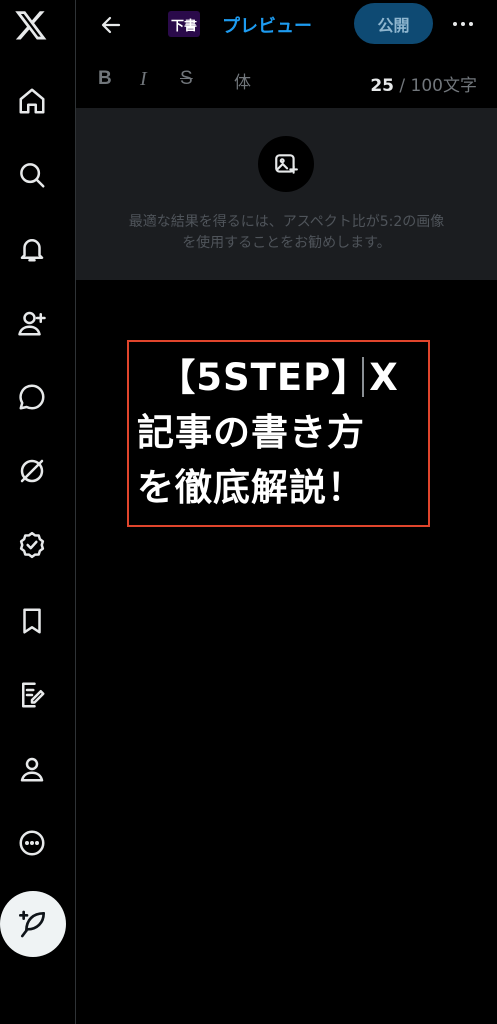 The height and width of the screenshot is (1024, 497). What do you see at coordinates (251, 487) in the screenshot?
I see `title-line-3: を徹底解説！` at bounding box center [251, 487].